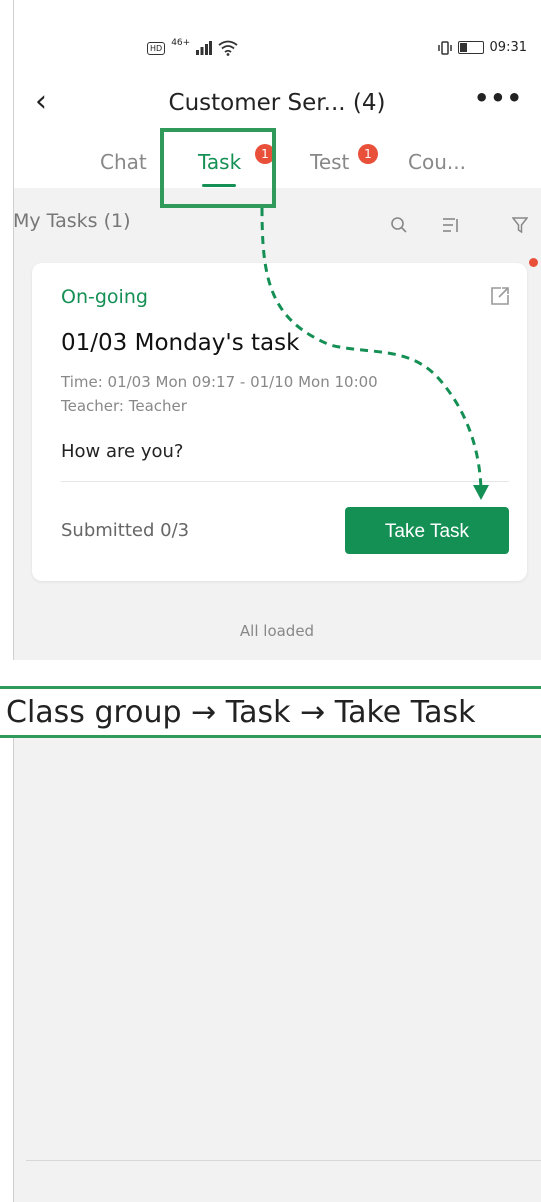 This screenshot has height=1202, width=541. I want to click on bottom-divider, so click(283, 1160).